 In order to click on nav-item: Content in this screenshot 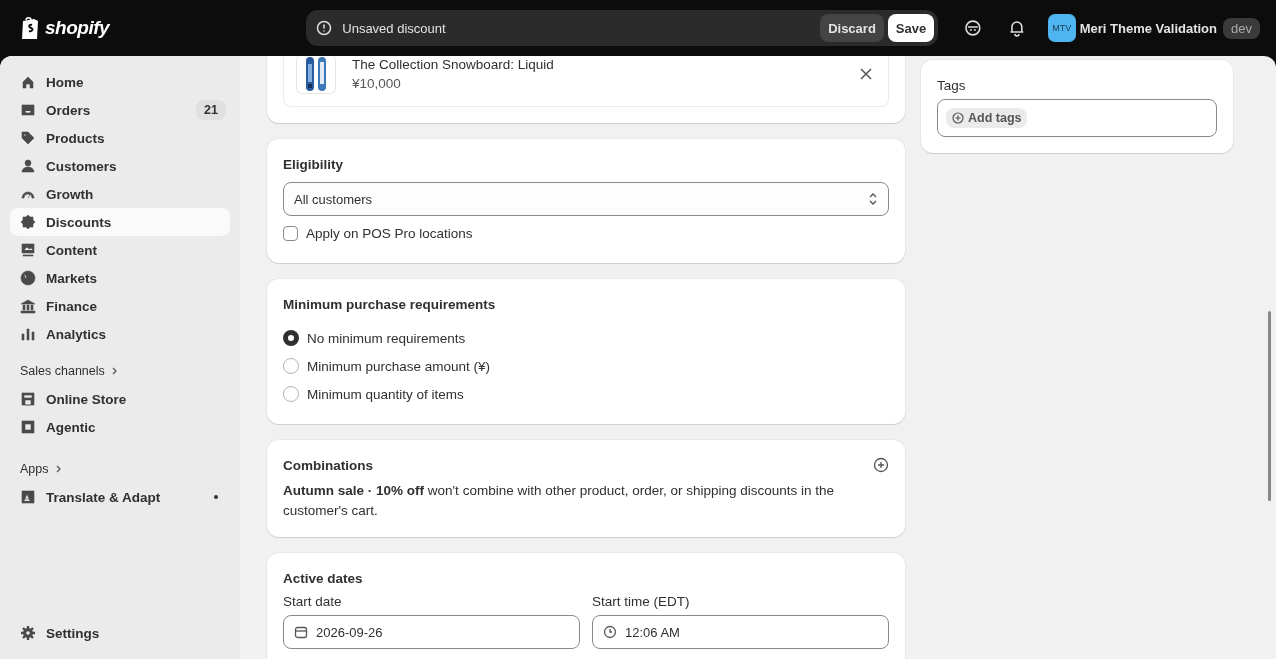, I will do `click(120, 250)`.